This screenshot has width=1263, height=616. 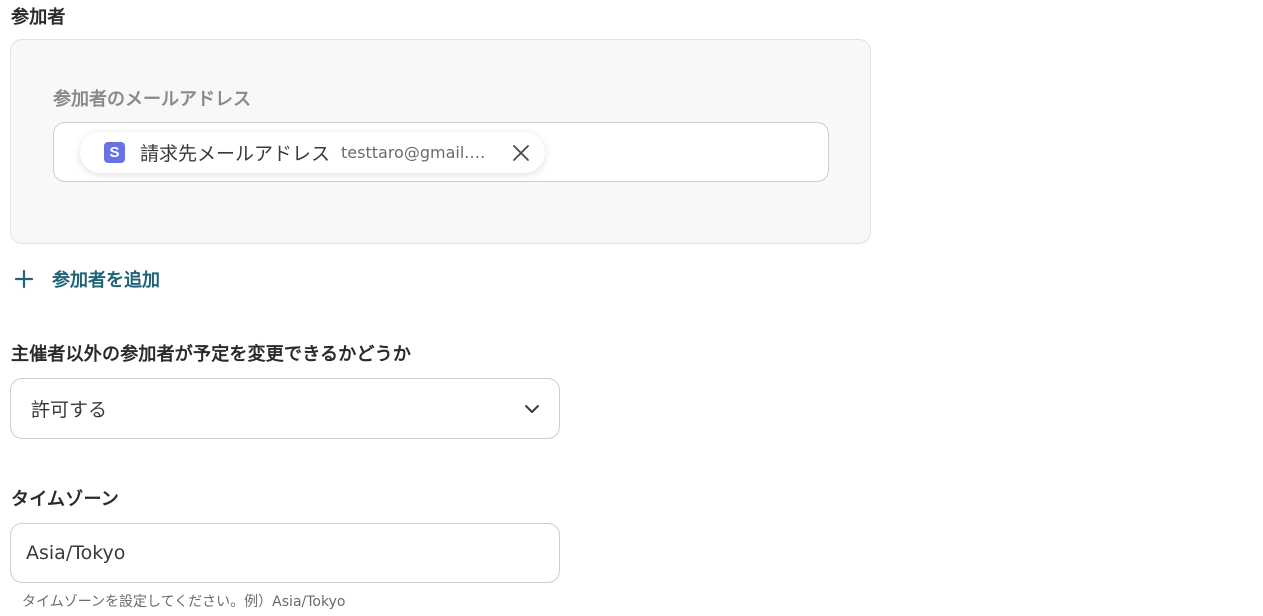 What do you see at coordinates (152, 99) in the screenshot?
I see `attendee-email-label: 参加者のメールアドレス` at bounding box center [152, 99].